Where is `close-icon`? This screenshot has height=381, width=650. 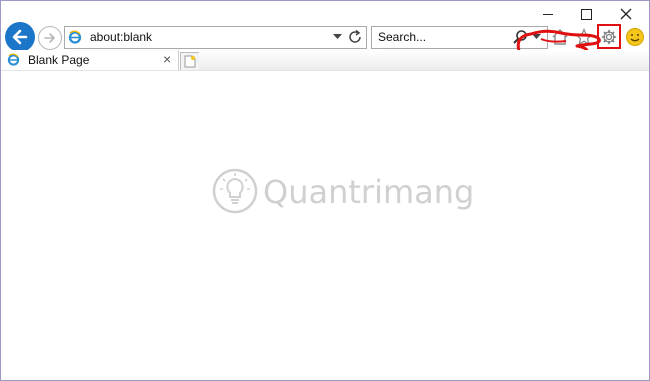 close-icon is located at coordinates (626, 14).